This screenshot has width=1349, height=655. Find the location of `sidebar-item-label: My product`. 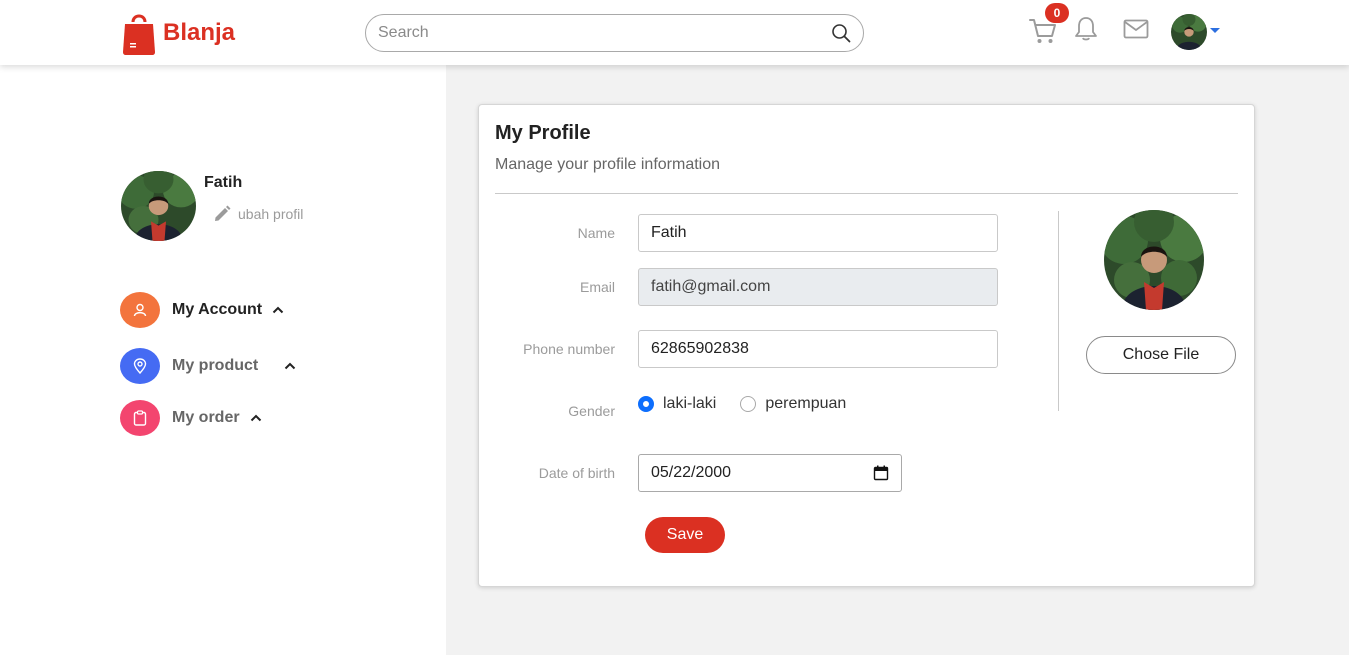

sidebar-item-label: My product is located at coordinates (215, 365).